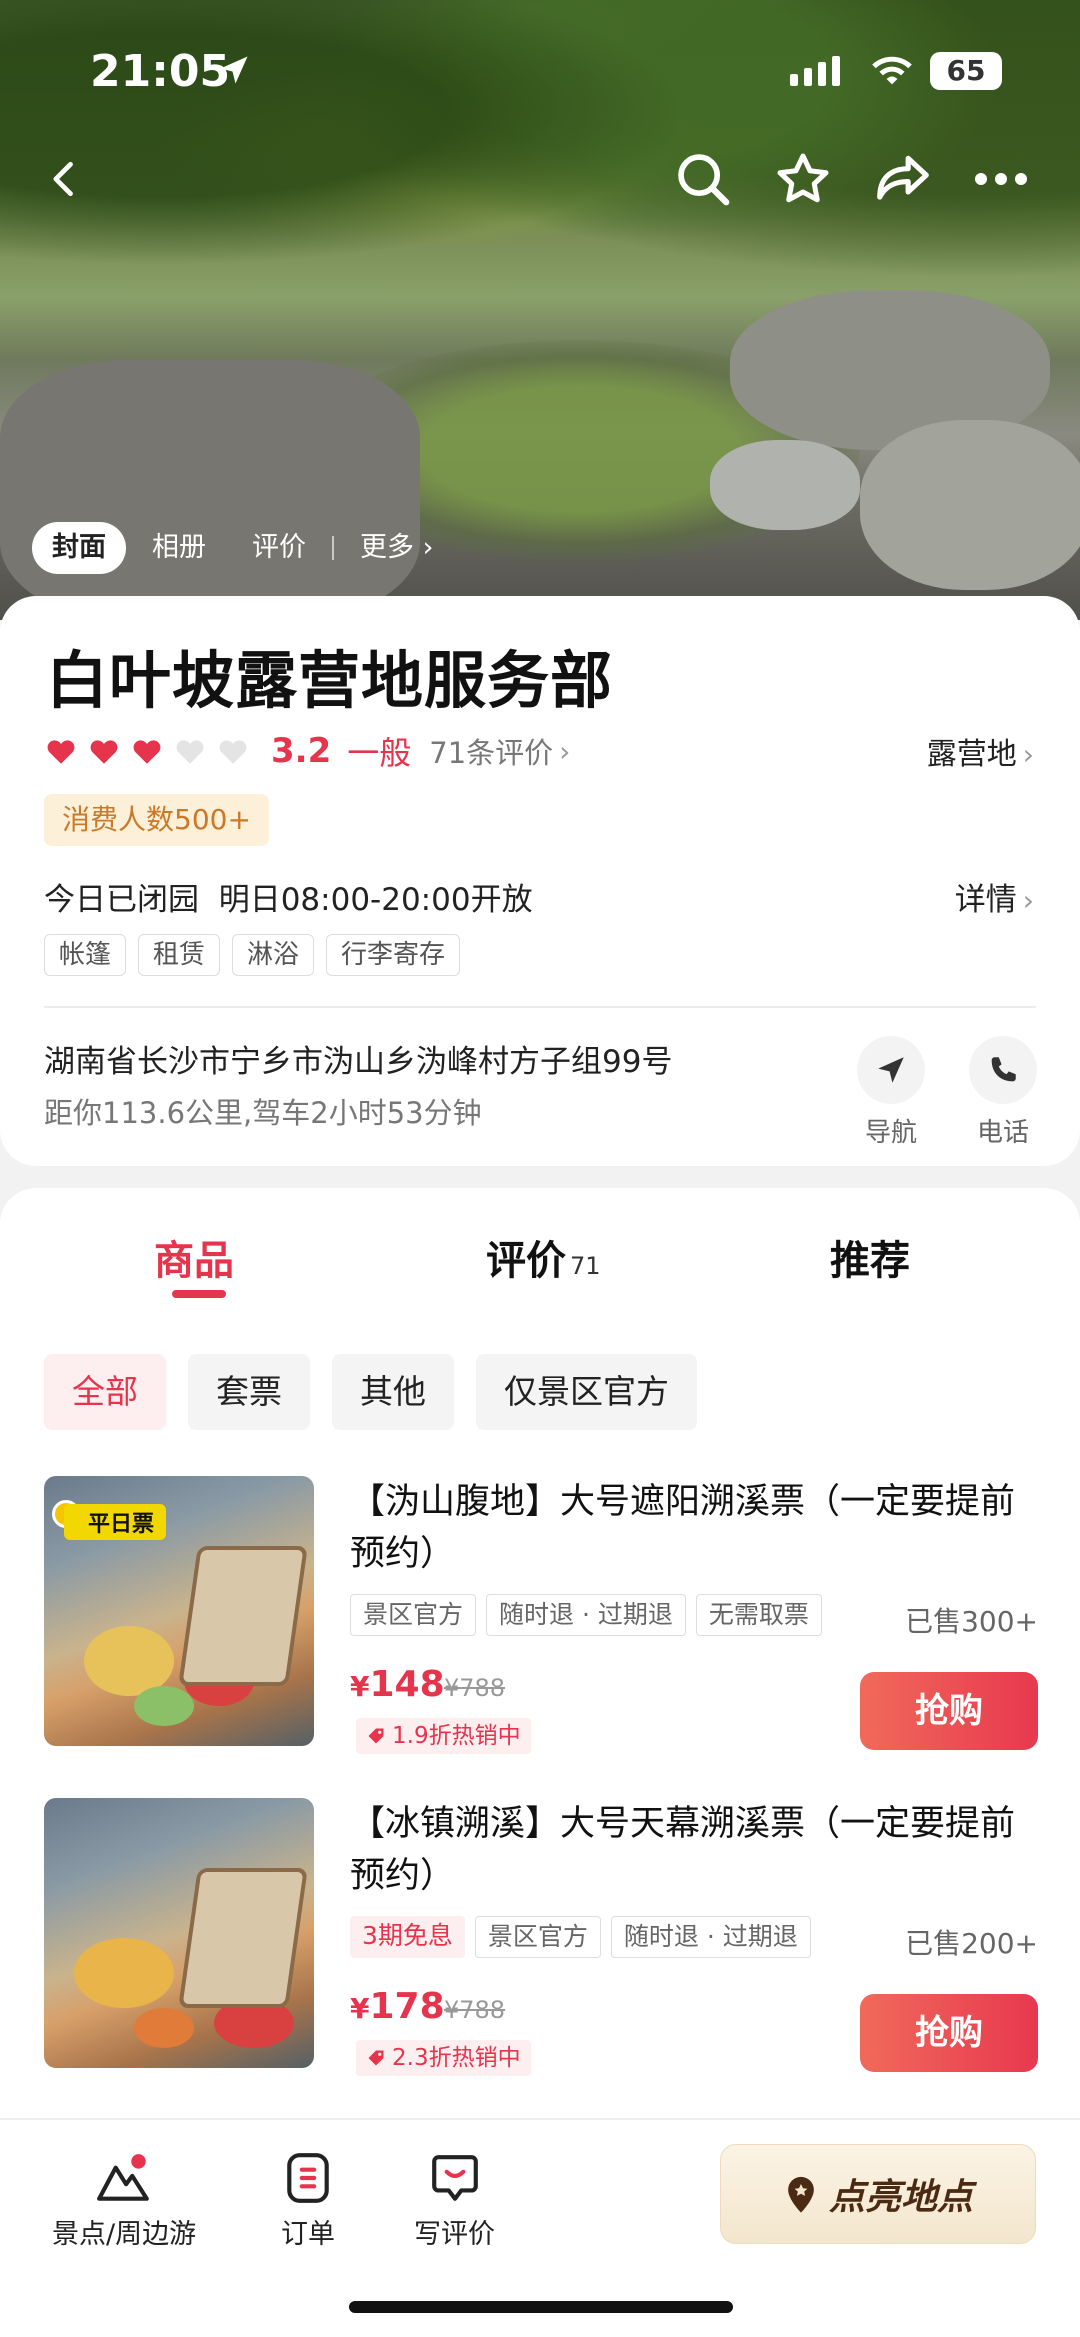 The width and height of the screenshot is (1080, 2337). What do you see at coordinates (279, 548) in the screenshot?
I see `photo-tab-reviews: 评价` at bounding box center [279, 548].